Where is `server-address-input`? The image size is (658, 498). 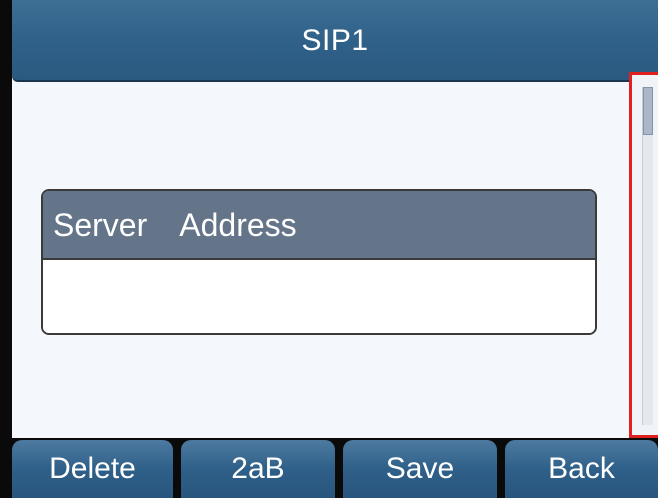 server-address-input is located at coordinates (319, 296).